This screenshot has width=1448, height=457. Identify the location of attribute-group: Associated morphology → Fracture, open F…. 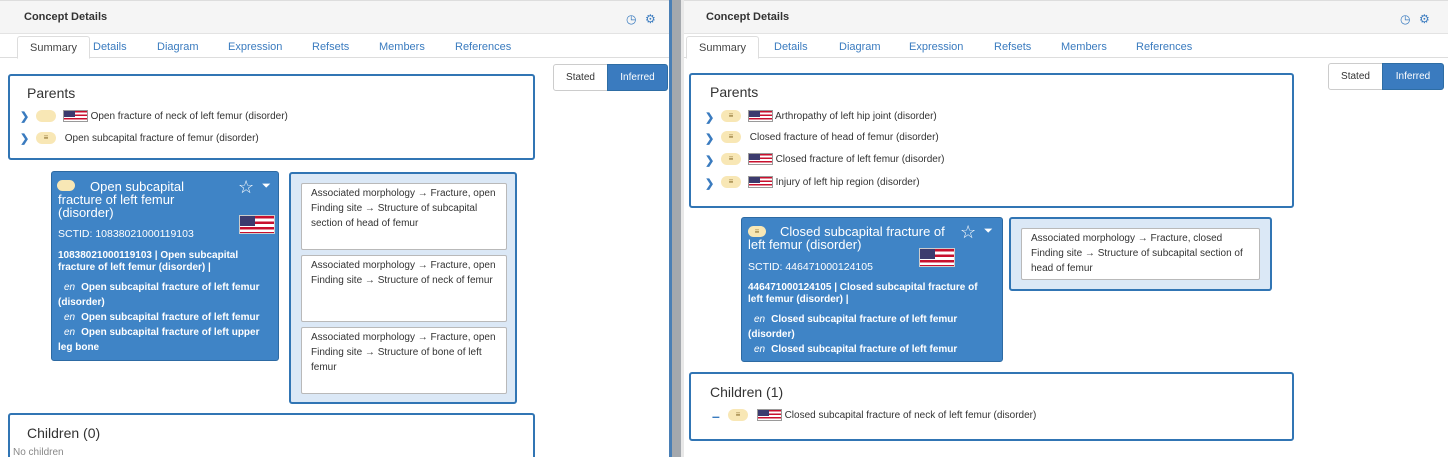
(404, 360).